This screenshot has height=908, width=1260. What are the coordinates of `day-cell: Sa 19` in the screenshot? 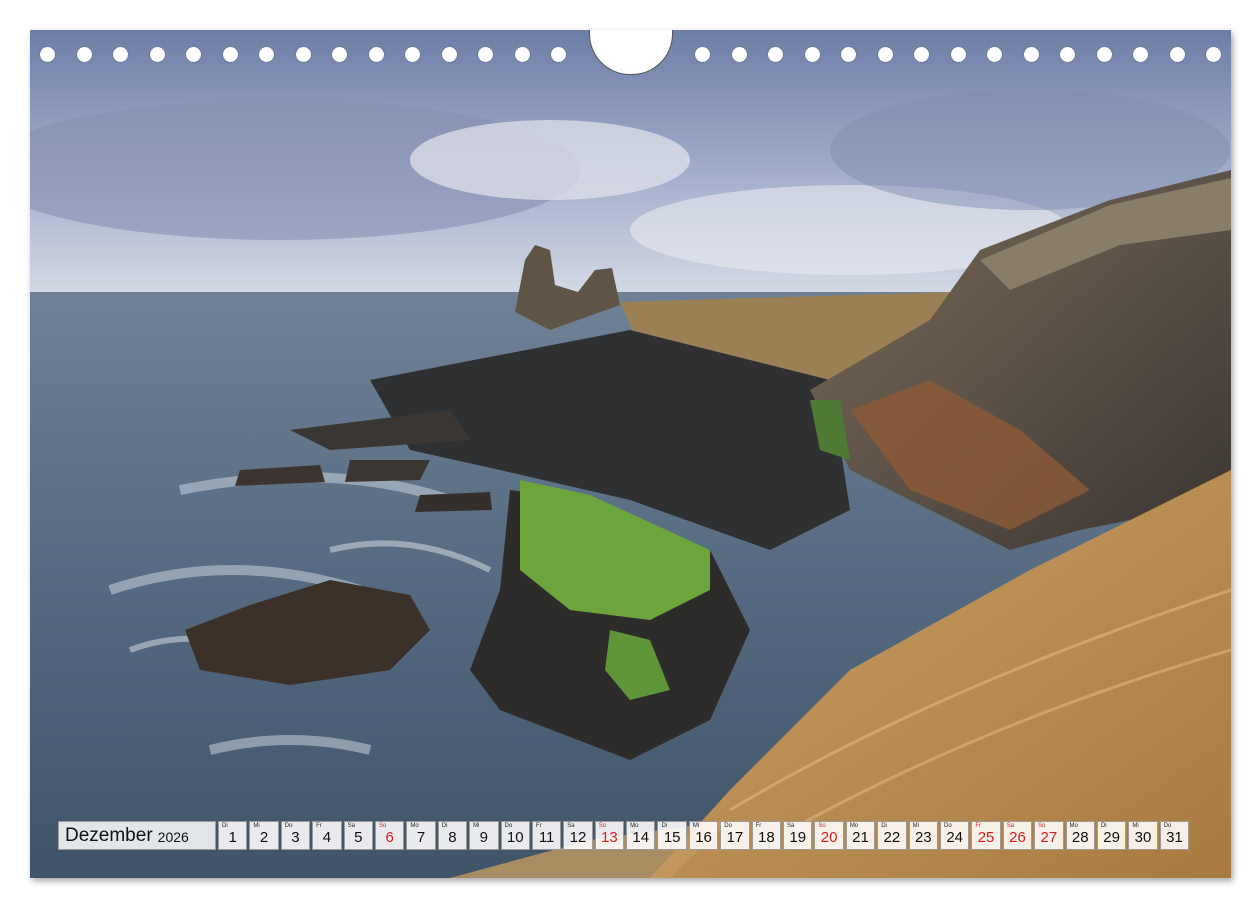 It's located at (798, 835).